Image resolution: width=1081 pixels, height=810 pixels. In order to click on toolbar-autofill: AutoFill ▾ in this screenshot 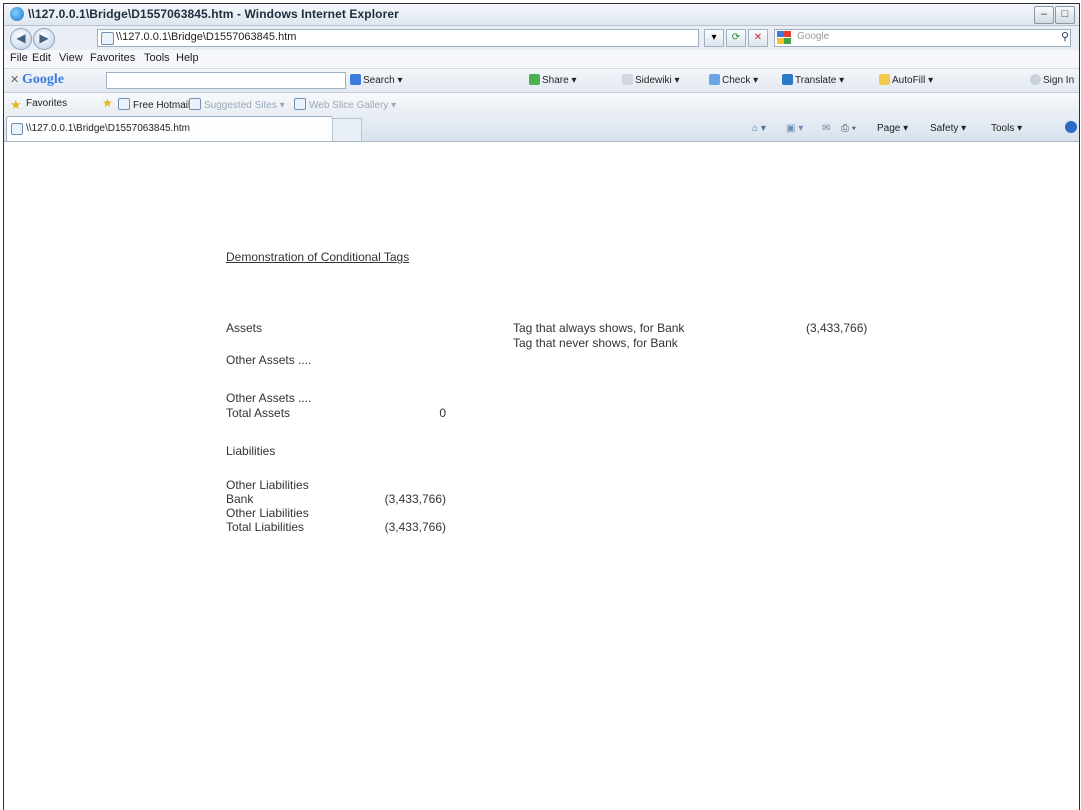, I will do `click(906, 80)`.